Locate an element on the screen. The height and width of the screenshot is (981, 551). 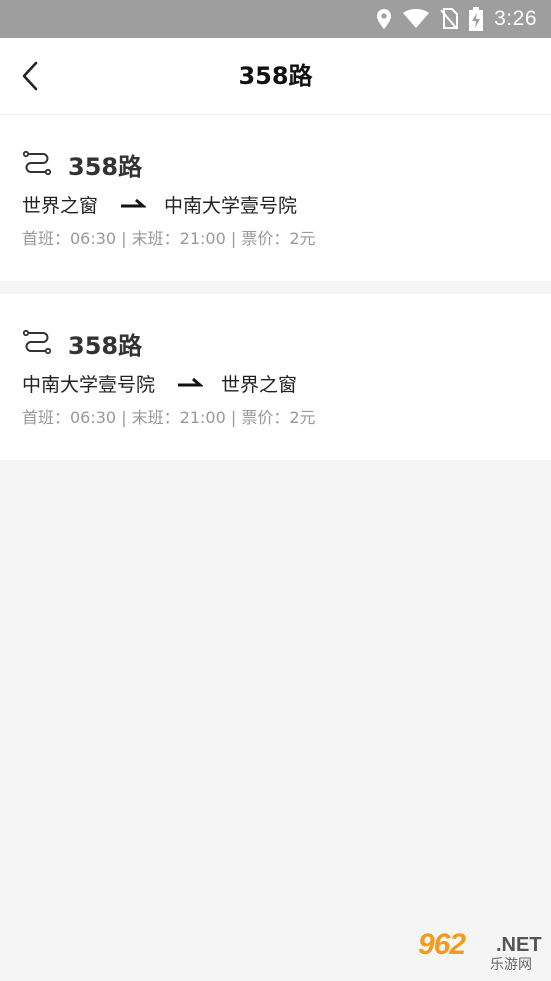
no-sim-icon is located at coordinates (449, 19).